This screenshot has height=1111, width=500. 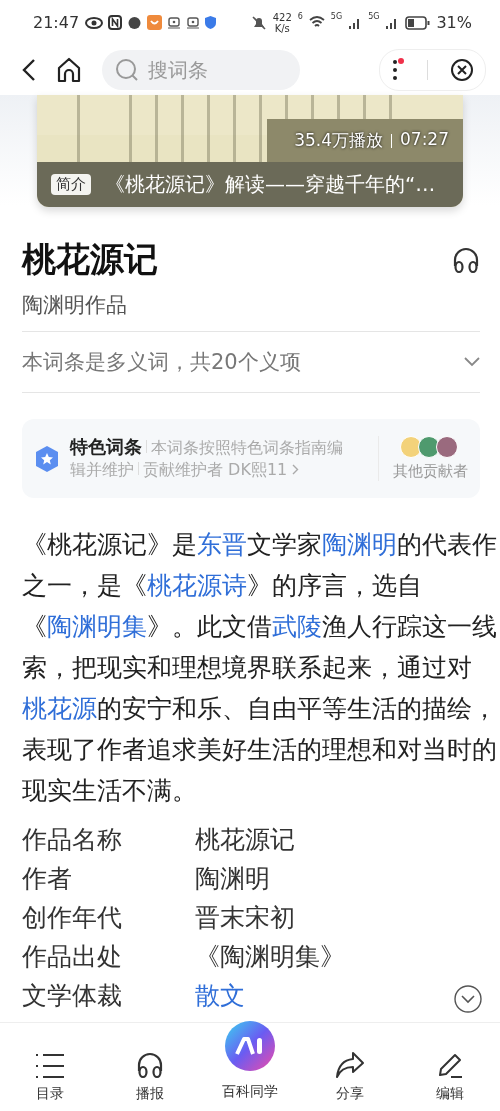 What do you see at coordinates (350, 1065) in the screenshot?
I see `share-icon` at bounding box center [350, 1065].